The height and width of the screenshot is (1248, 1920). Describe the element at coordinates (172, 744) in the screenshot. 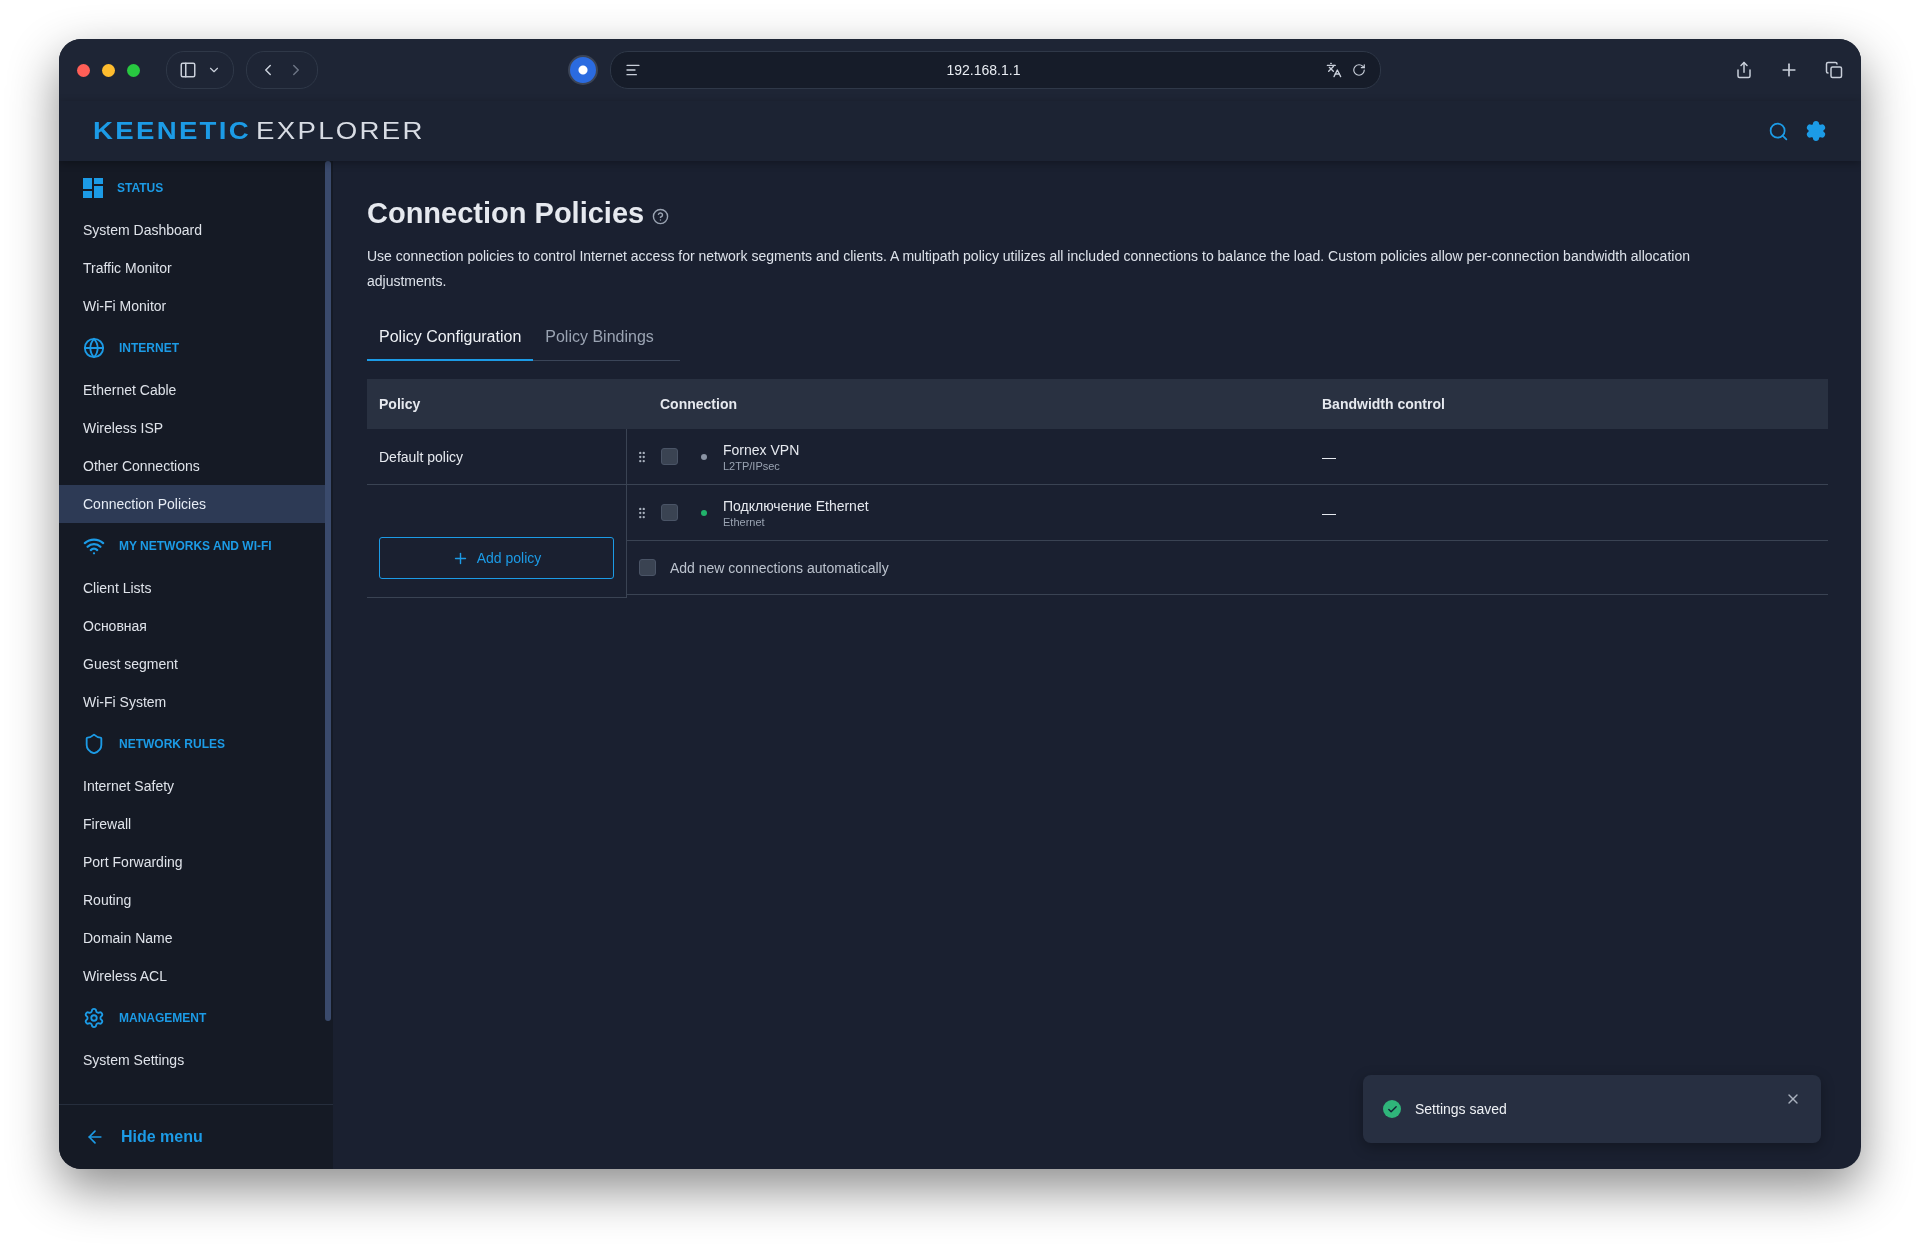

I see `section-heading: NETWORK RULES` at that location.